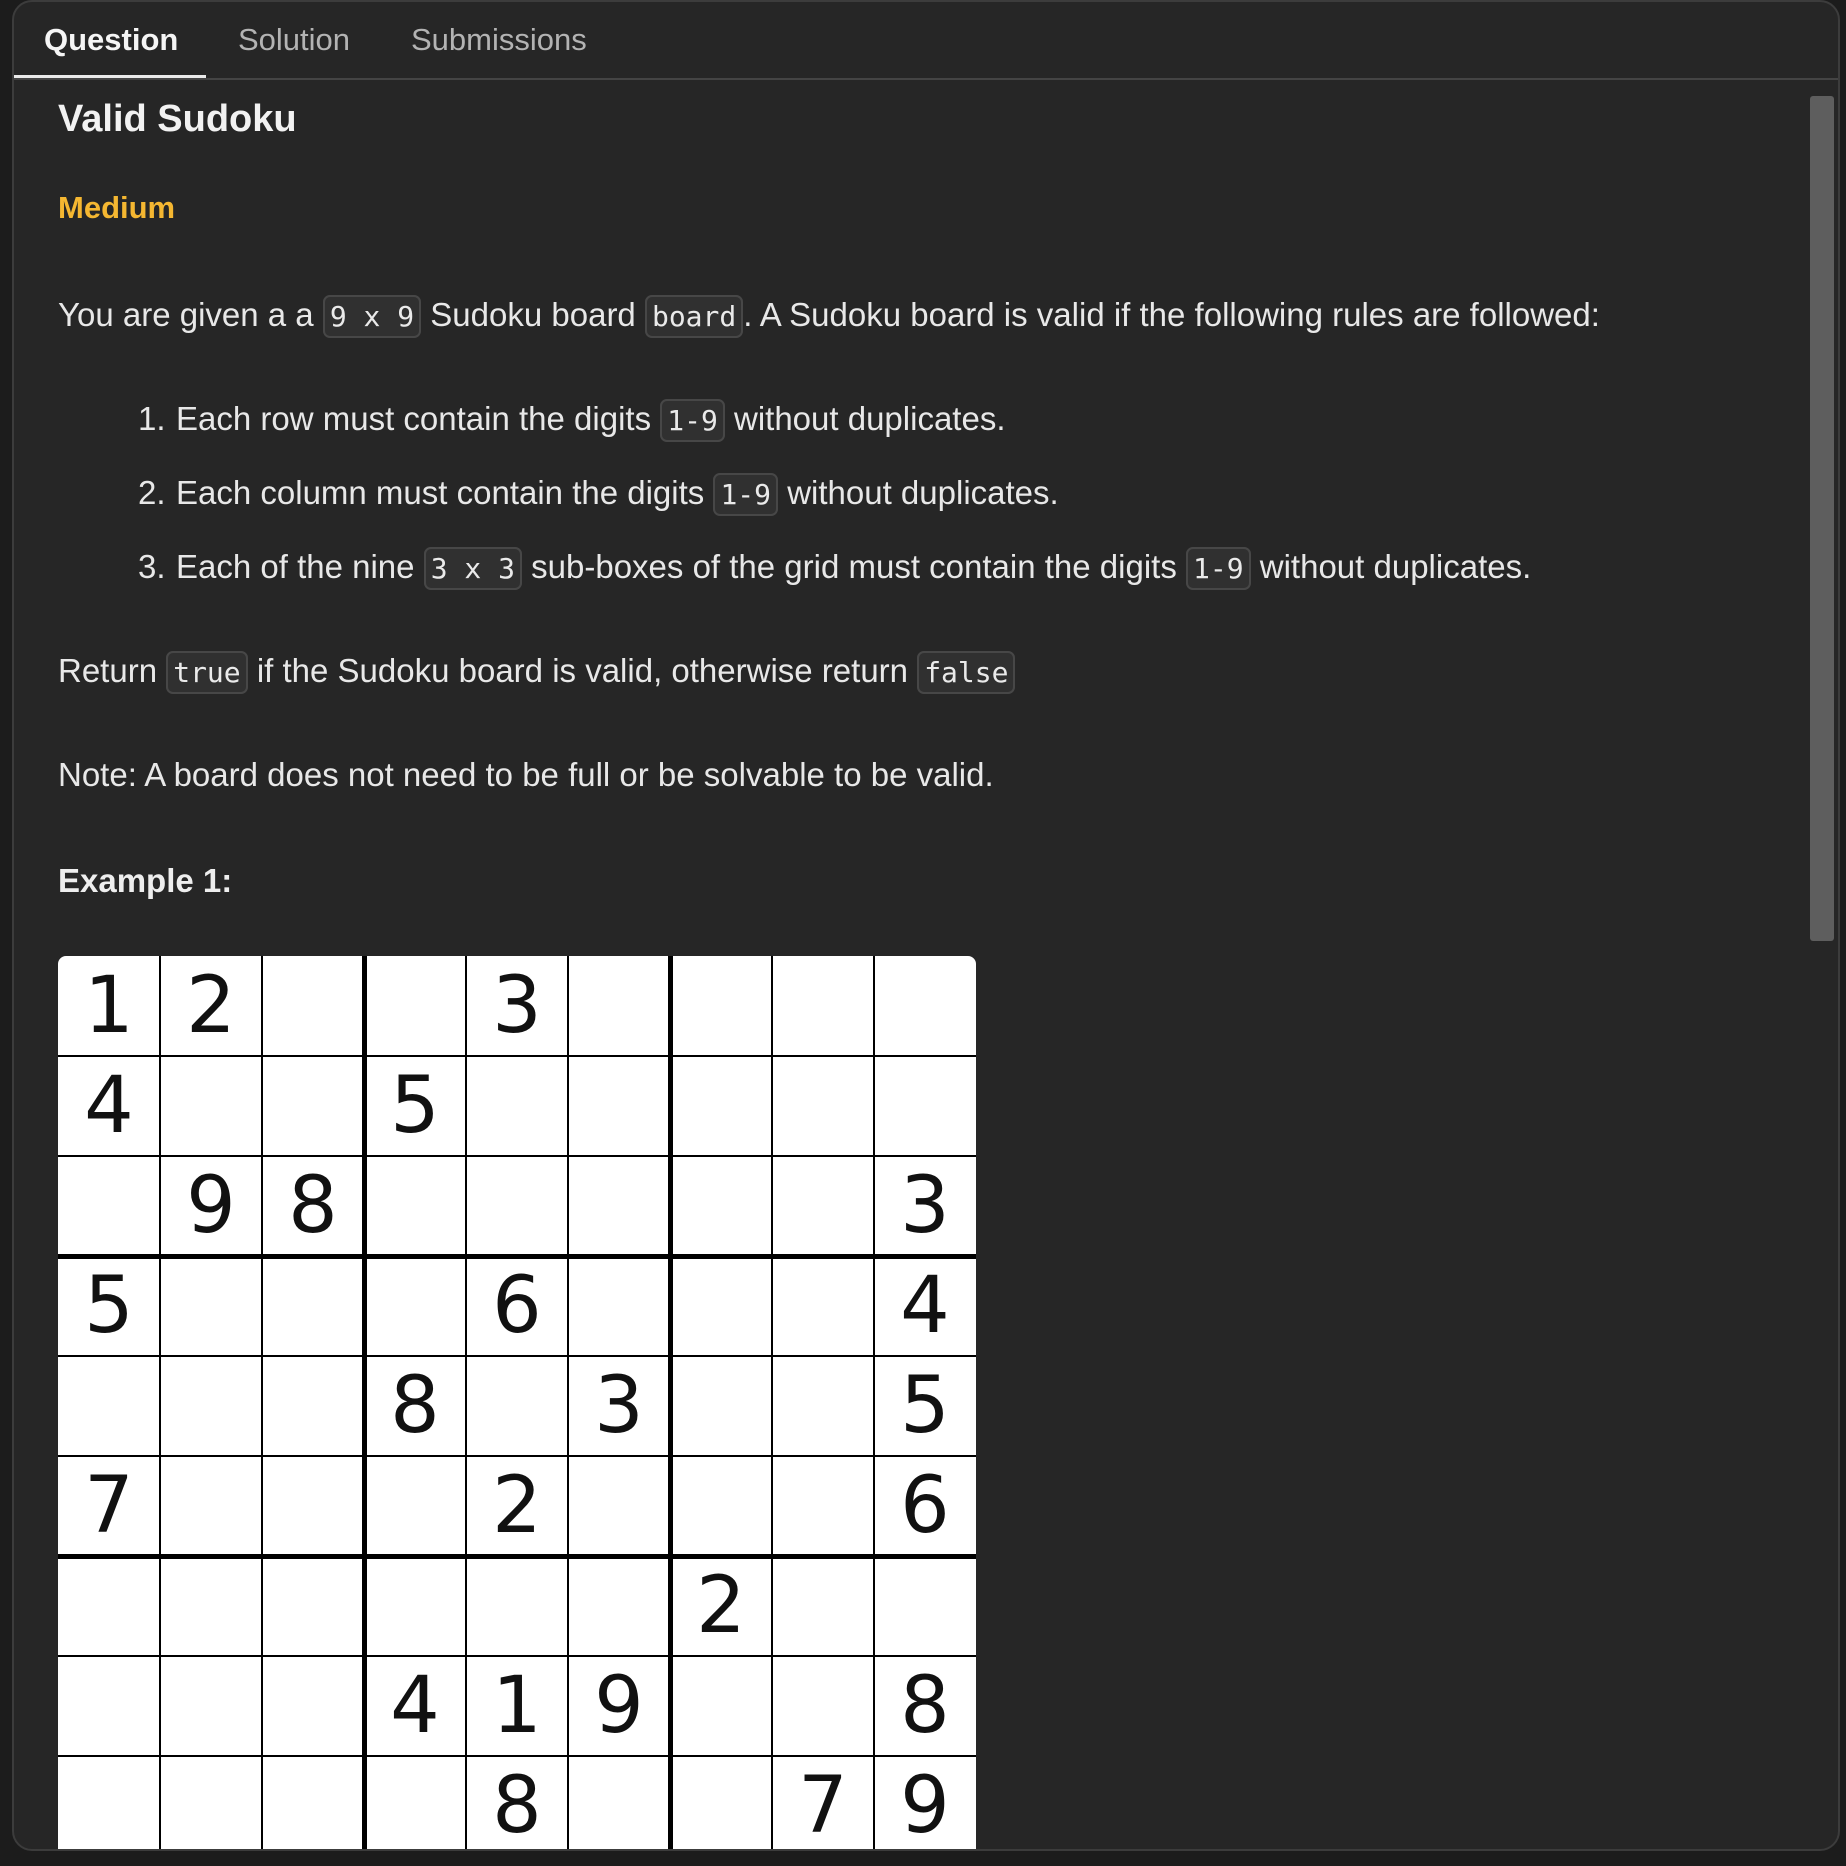  I want to click on sudoku-cell-r4-c1: 5, so click(109, 1306).